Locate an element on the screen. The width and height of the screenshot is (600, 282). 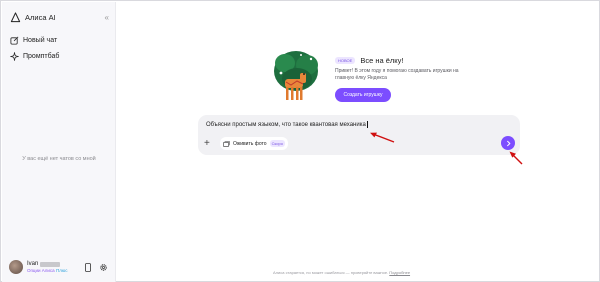
compose-icon is located at coordinates (14, 40).